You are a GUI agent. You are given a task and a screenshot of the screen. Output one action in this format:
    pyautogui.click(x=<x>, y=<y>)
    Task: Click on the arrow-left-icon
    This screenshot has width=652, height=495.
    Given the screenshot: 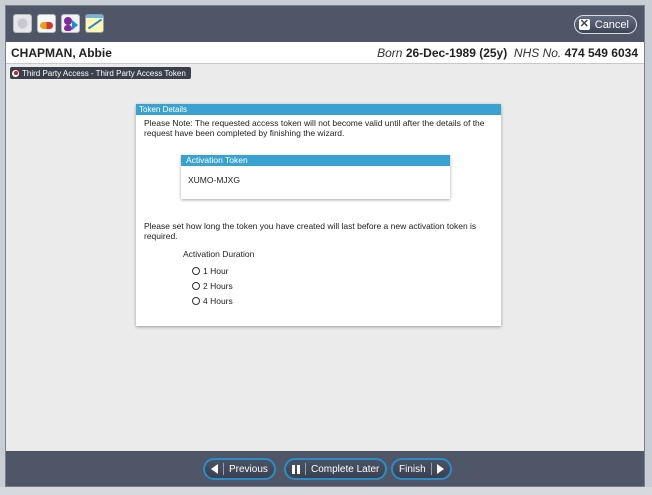 What is the action you would take?
    pyautogui.click(x=214, y=469)
    